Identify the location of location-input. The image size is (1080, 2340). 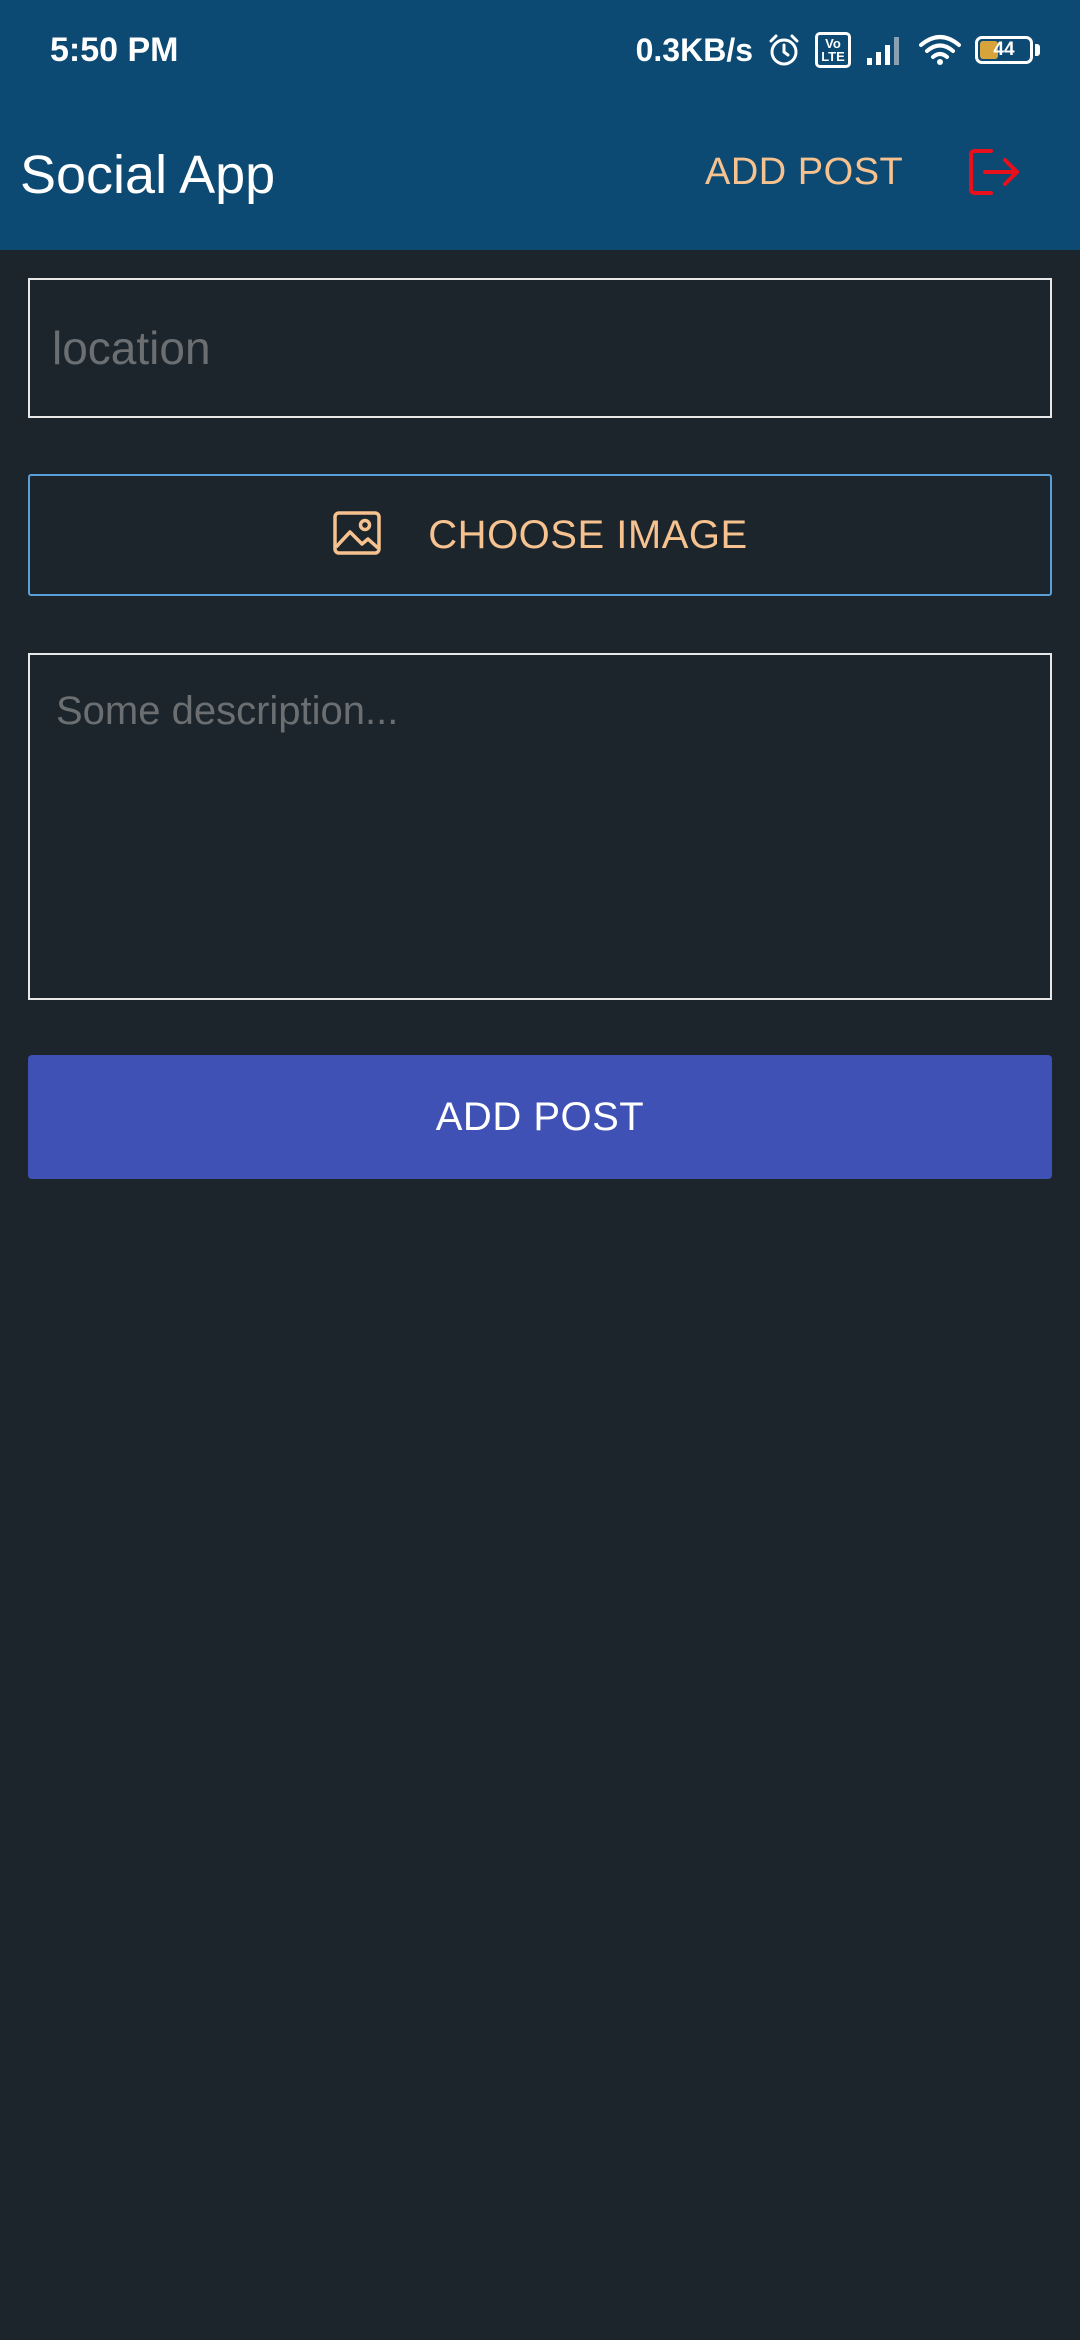
(540, 348).